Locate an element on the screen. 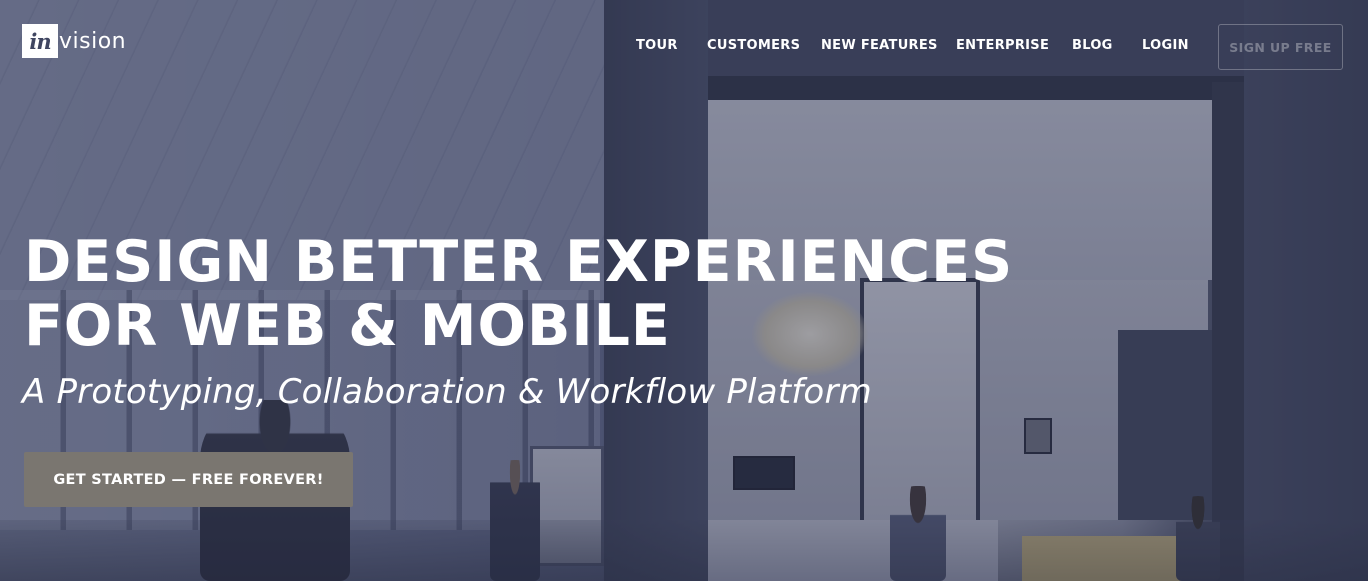  nav-enterprise: ENTERPRISE is located at coordinates (1002, 45).